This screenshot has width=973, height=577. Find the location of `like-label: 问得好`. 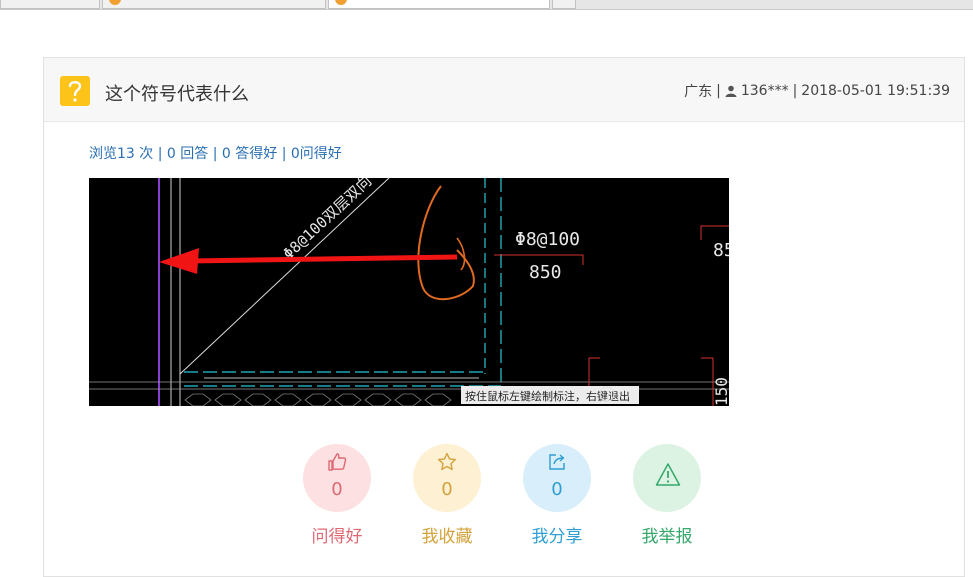

like-label: 问得好 is located at coordinates (337, 537).